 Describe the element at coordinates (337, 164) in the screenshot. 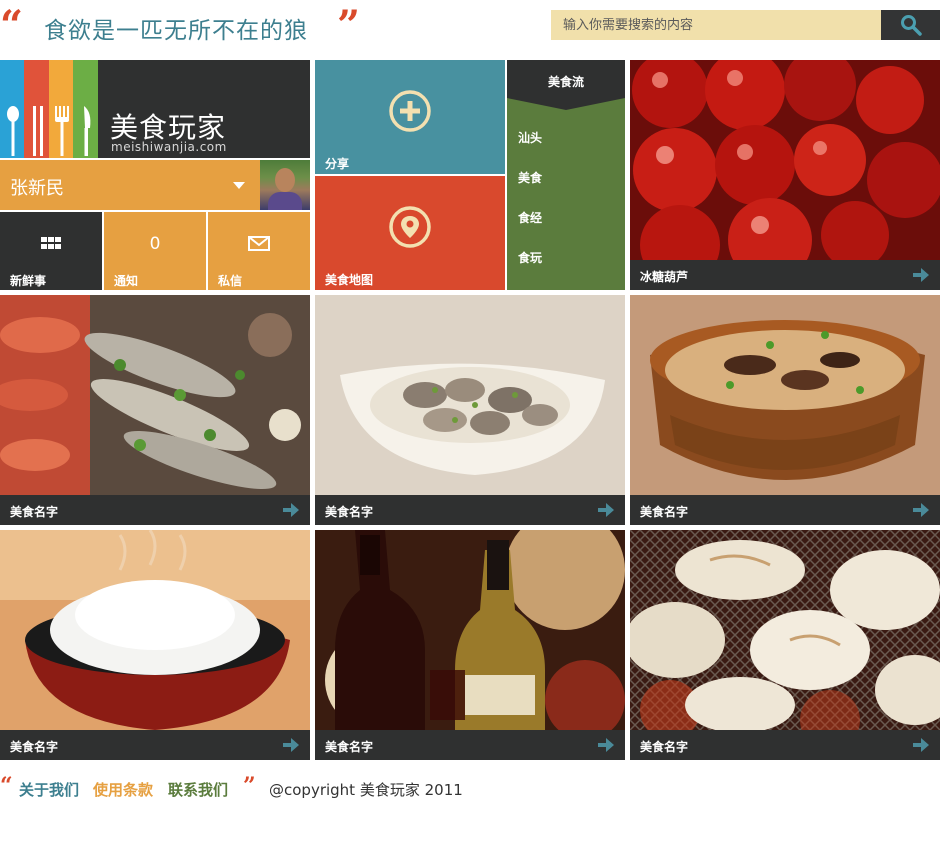

I see `share-label: 分享` at that location.